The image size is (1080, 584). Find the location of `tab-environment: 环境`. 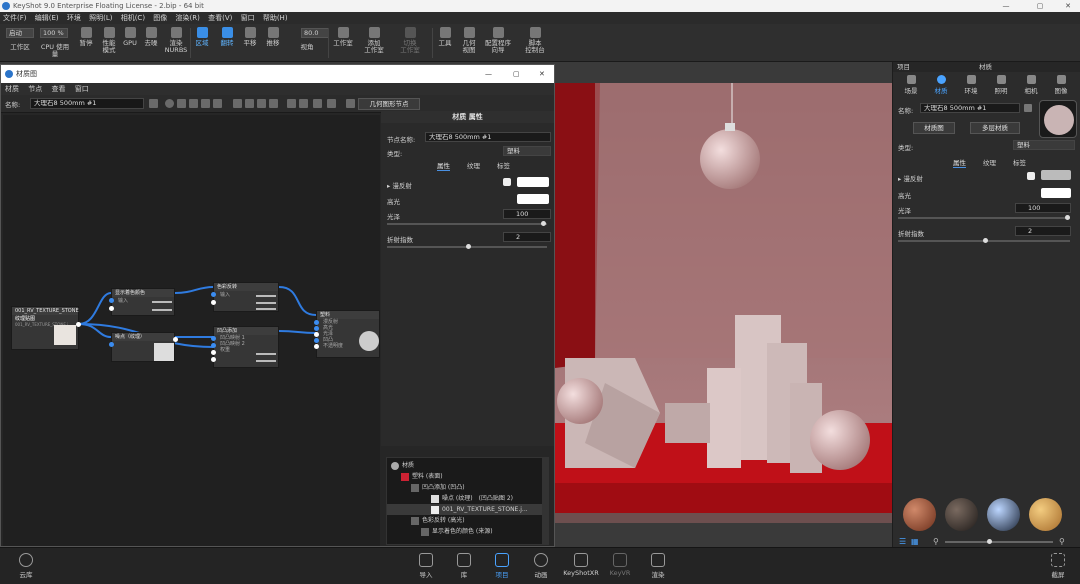

tab-environment: 环境 is located at coordinates (971, 85).